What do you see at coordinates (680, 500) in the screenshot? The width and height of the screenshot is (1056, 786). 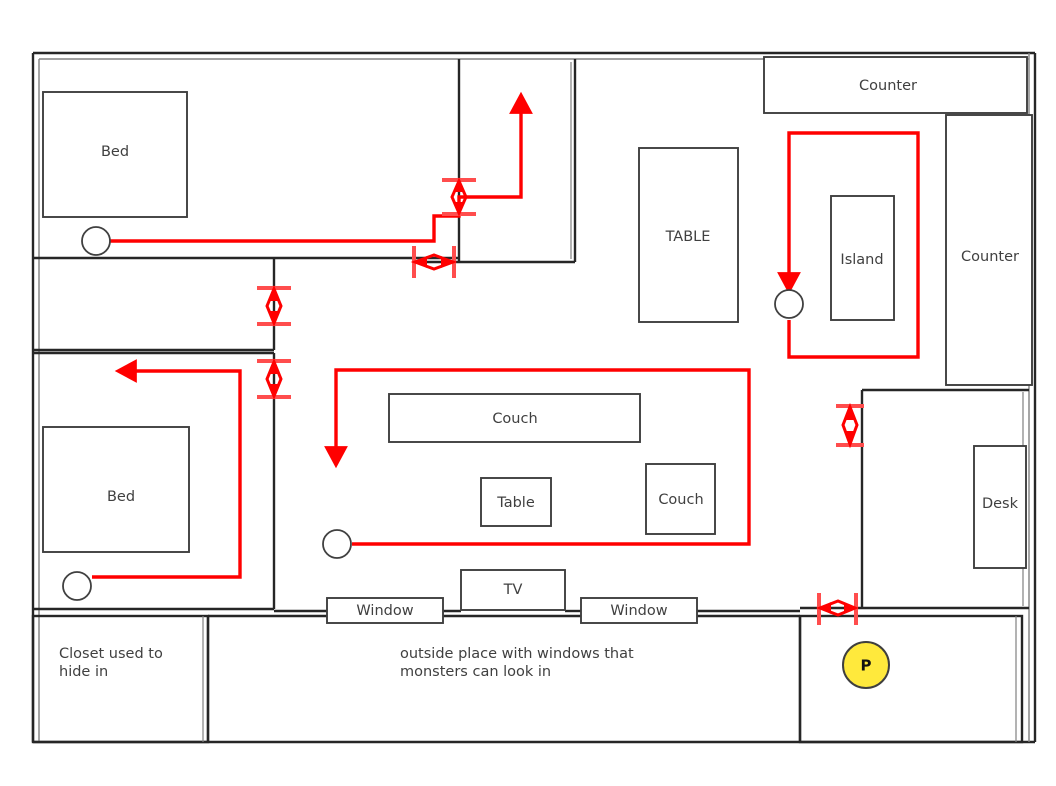 I see `couch-small-label: Couch` at bounding box center [680, 500].